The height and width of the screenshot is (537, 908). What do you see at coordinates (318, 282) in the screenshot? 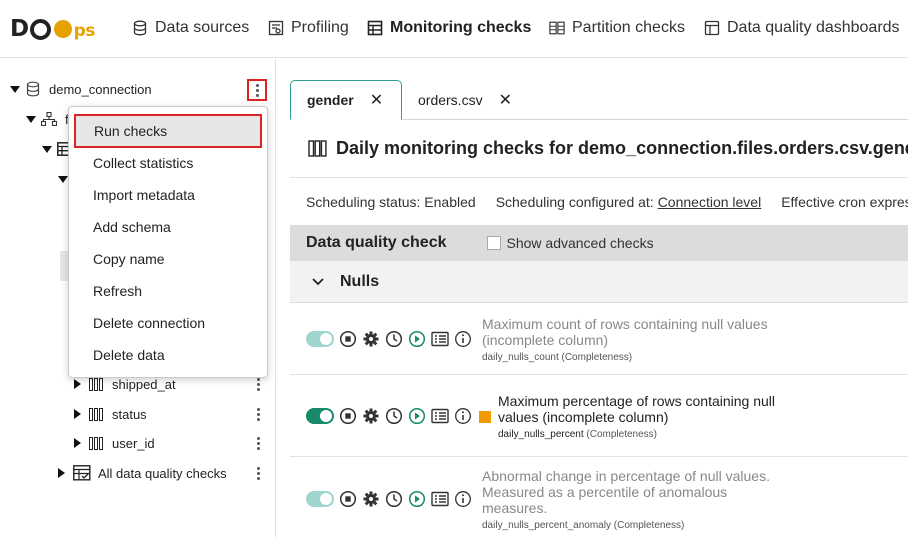
I see `chevron-down-icon` at bounding box center [318, 282].